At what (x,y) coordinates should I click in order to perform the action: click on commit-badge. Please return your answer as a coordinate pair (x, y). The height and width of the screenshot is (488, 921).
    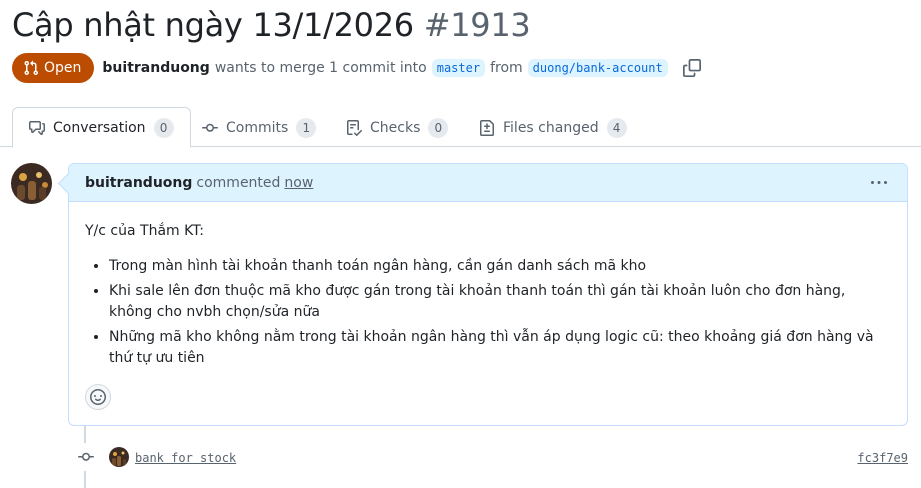
    Looking at the image, I should click on (86, 457).